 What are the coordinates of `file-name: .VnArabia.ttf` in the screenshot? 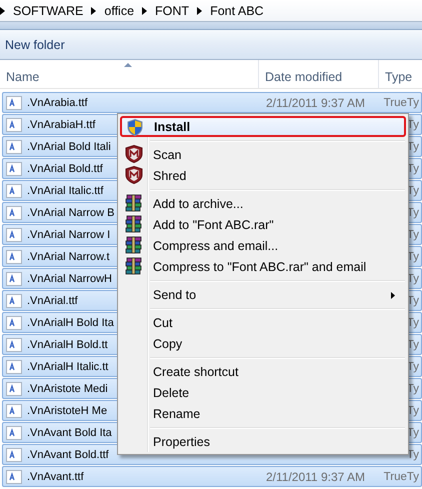 It's located at (57, 102).